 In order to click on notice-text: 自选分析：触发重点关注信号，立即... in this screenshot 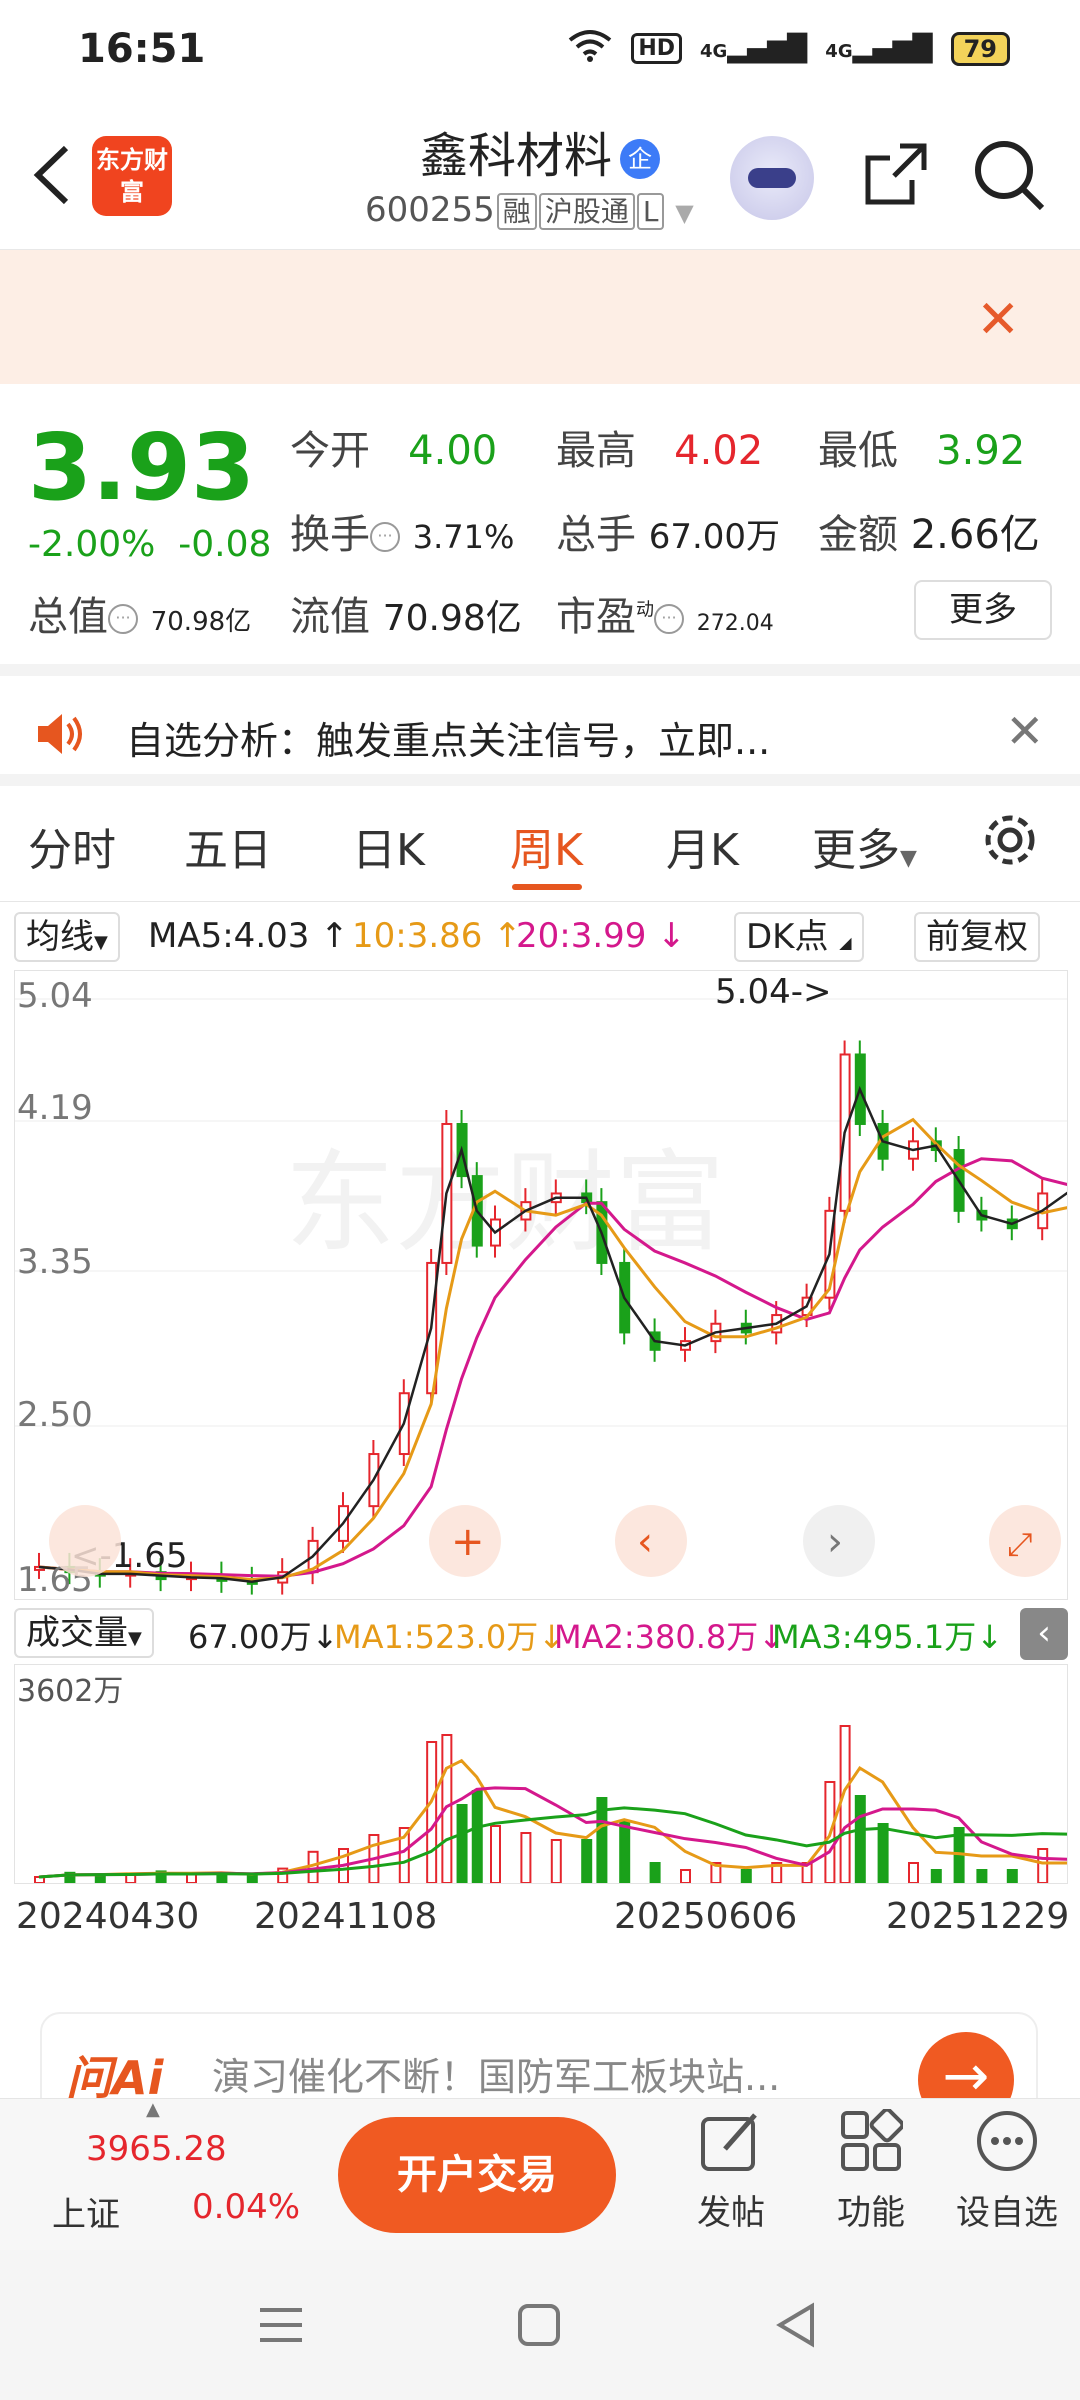, I will do `click(448, 737)`.